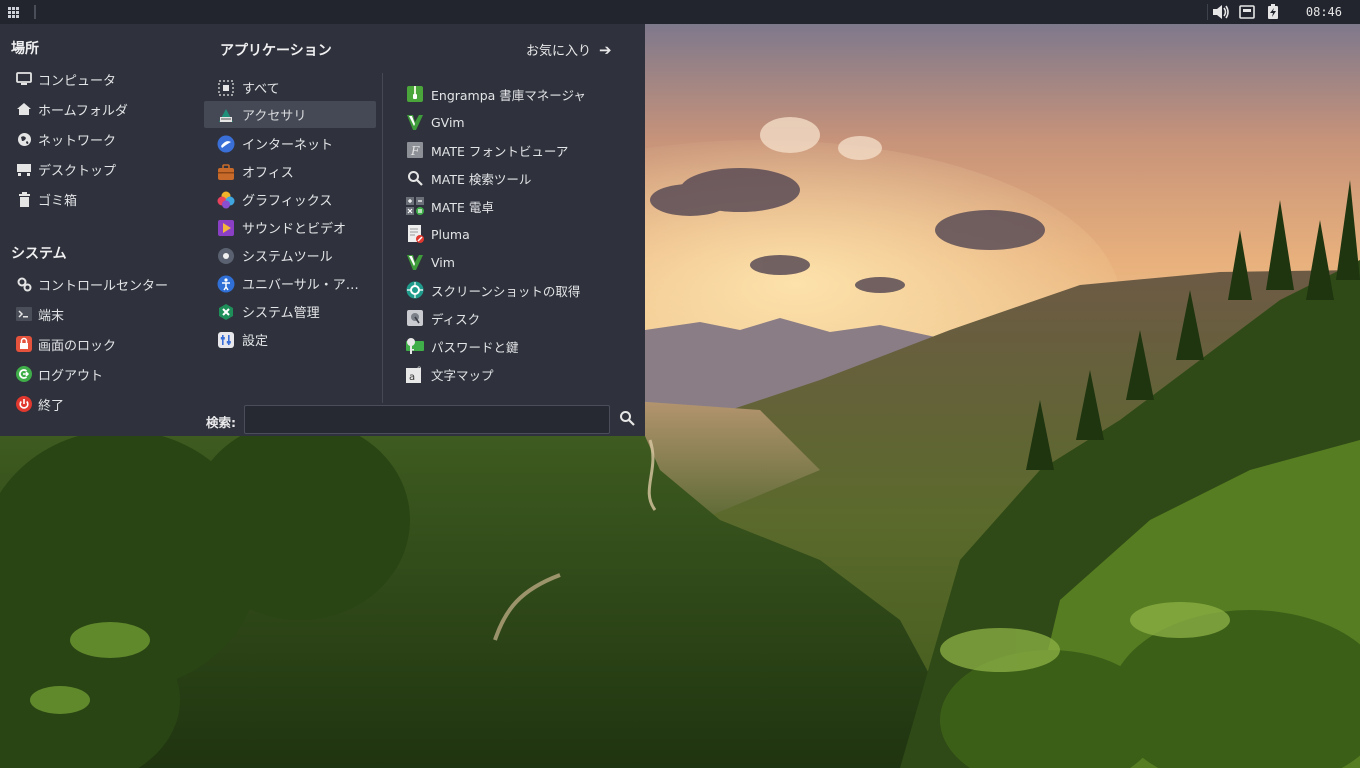 Image resolution: width=1360 pixels, height=768 pixels. What do you see at coordinates (226, 340) in the screenshot?
I see `preferences-icon` at bounding box center [226, 340].